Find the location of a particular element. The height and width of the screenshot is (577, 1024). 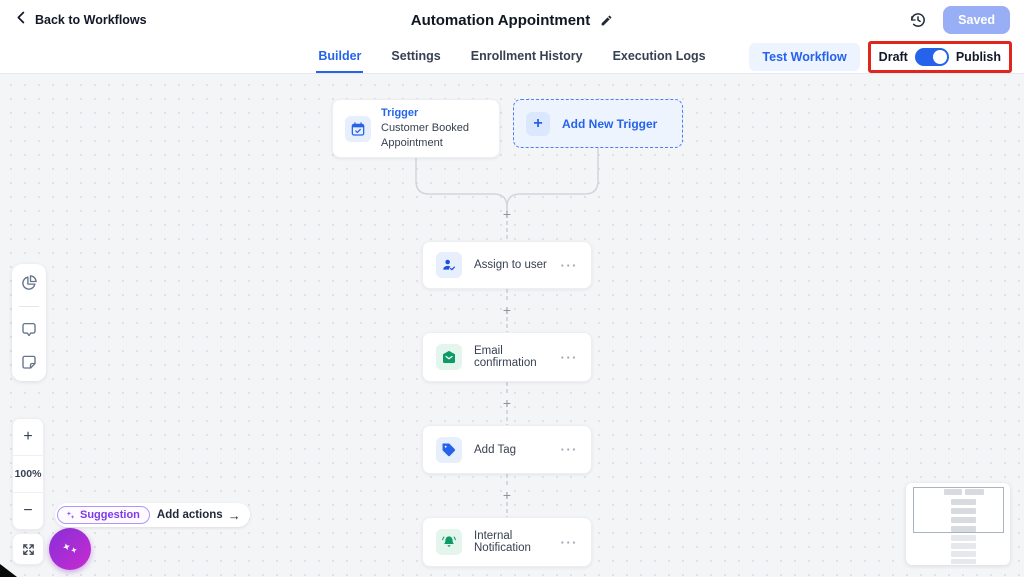

mouse-cursor is located at coordinates (8, 570).